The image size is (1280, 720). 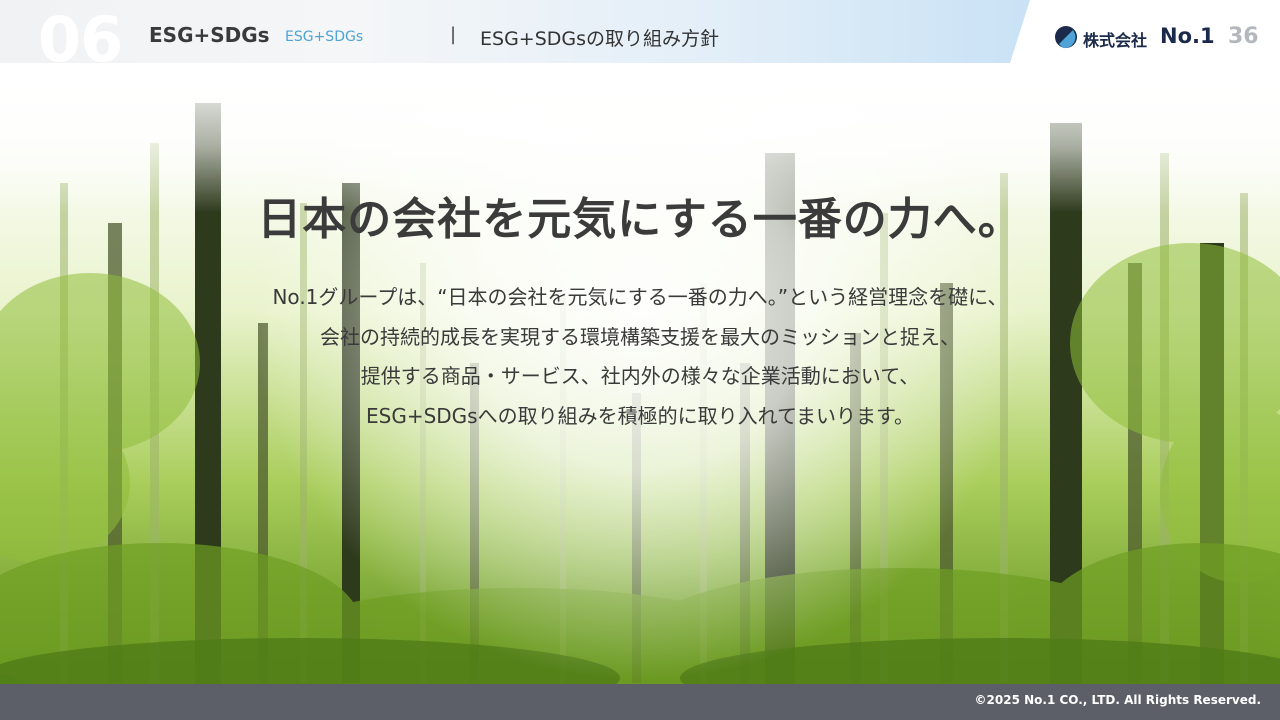 I want to click on company-name: 株式会社, so click(x=1115, y=40).